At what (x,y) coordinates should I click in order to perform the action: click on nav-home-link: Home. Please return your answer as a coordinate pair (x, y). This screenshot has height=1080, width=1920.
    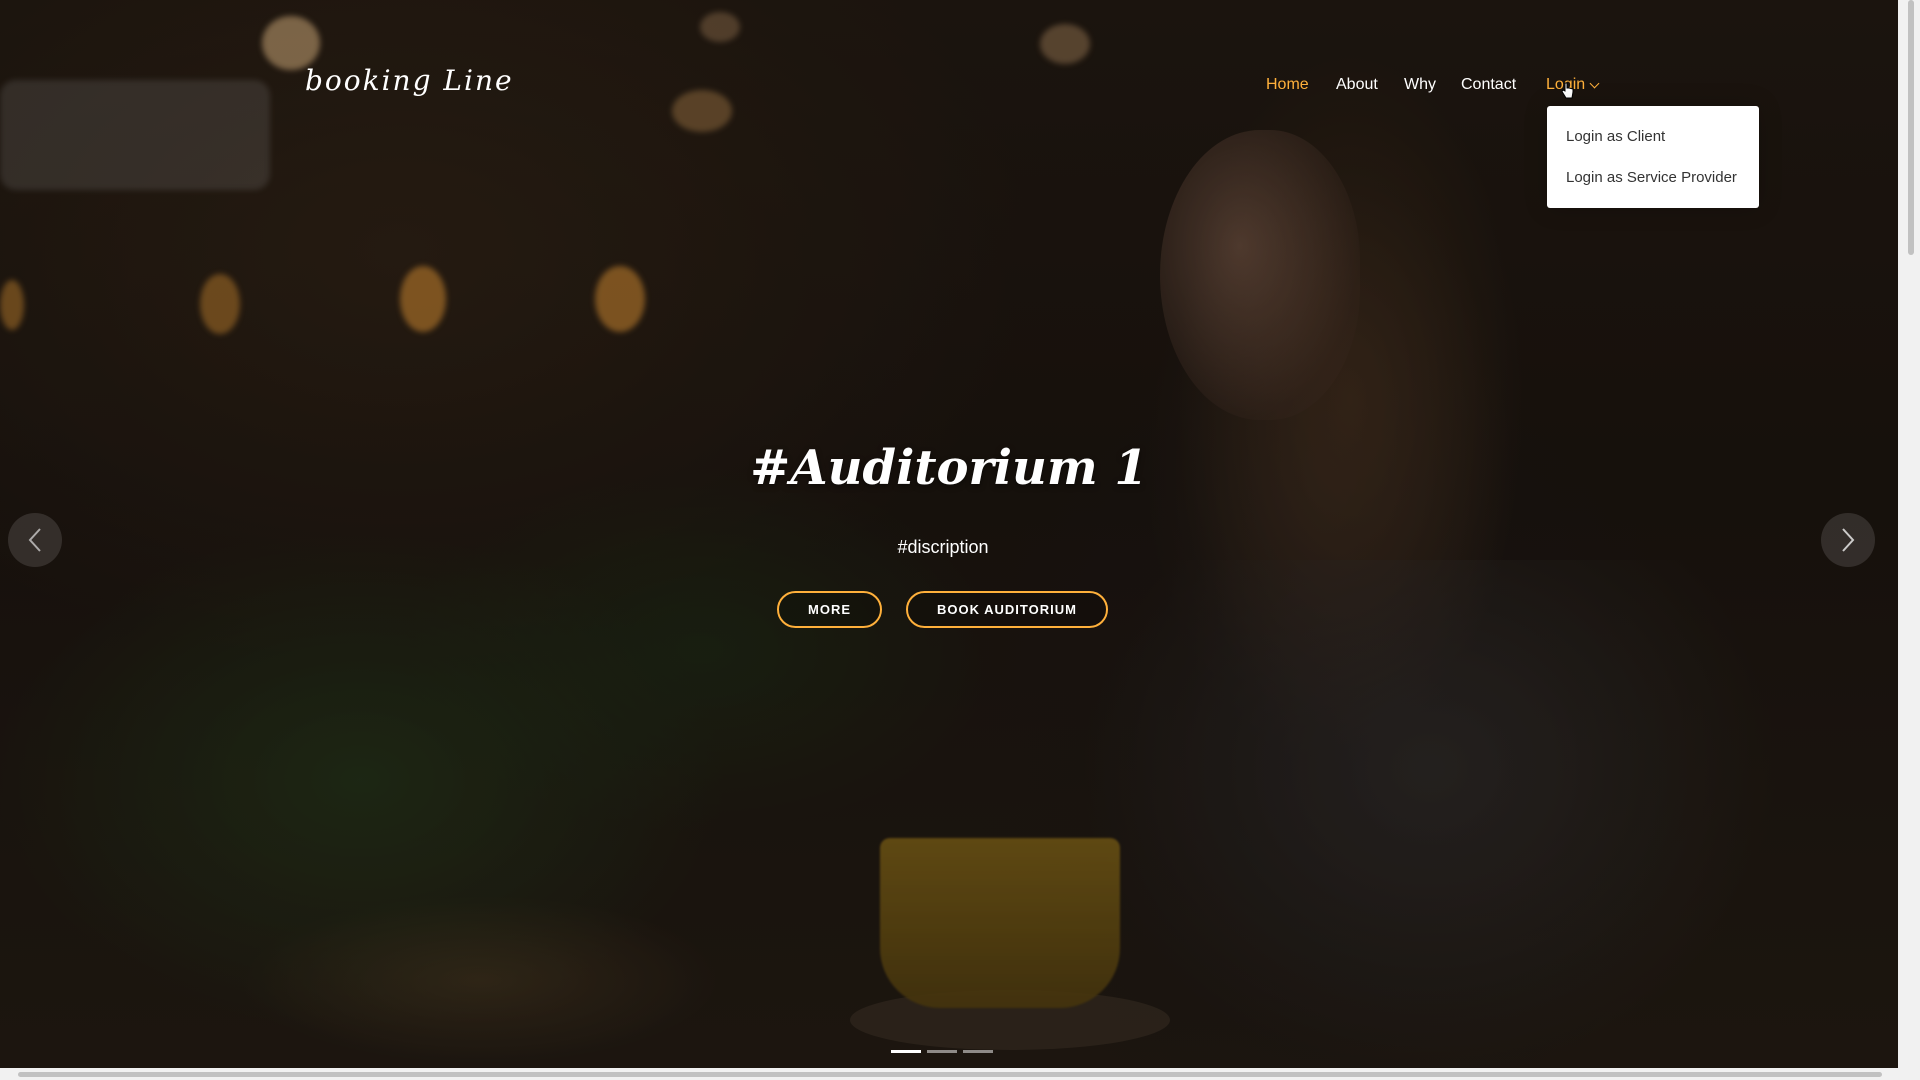
    Looking at the image, I should click on (1287, 85).